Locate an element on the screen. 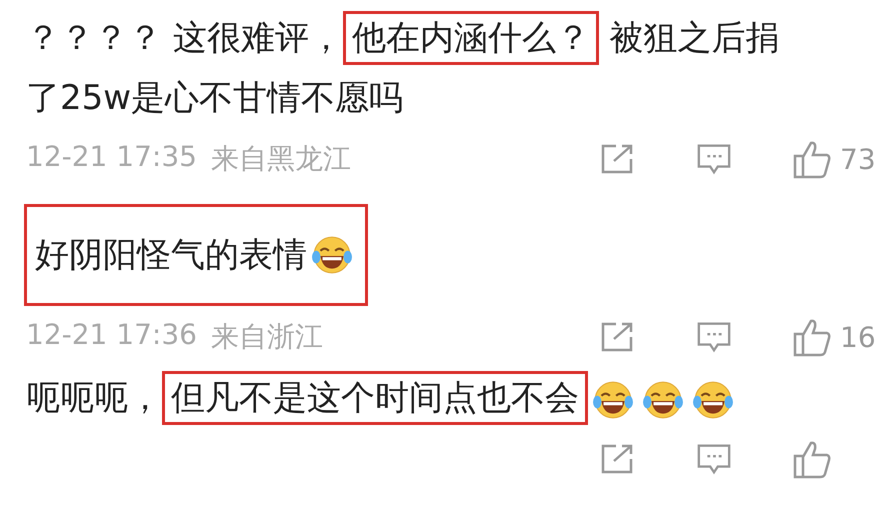 The width and height of the screenshot is (890, 529). comment-text: 他在内涵什么？ is located at coordinates (471, 38).